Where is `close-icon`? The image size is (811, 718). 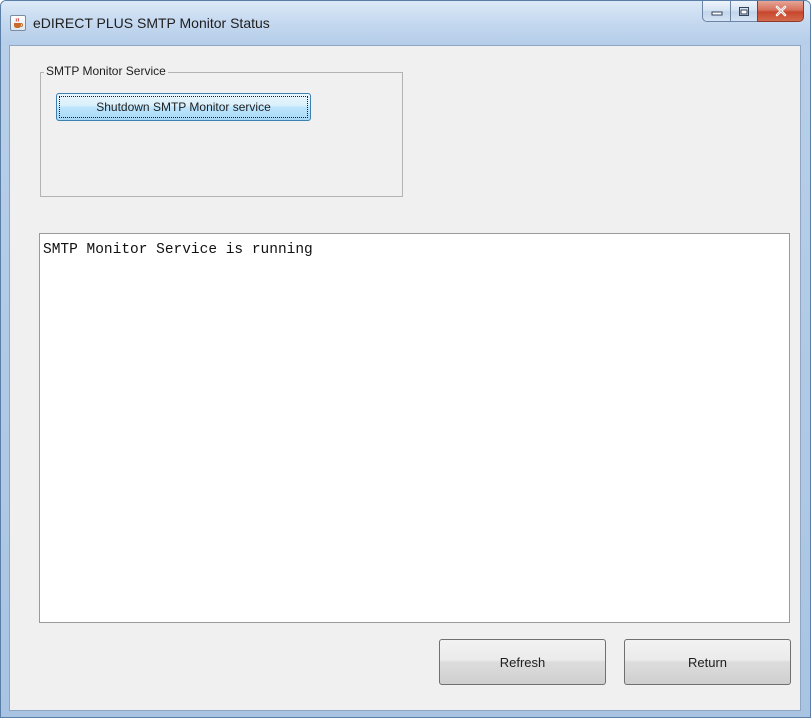
close-icon is located at coordinates (780, 11).